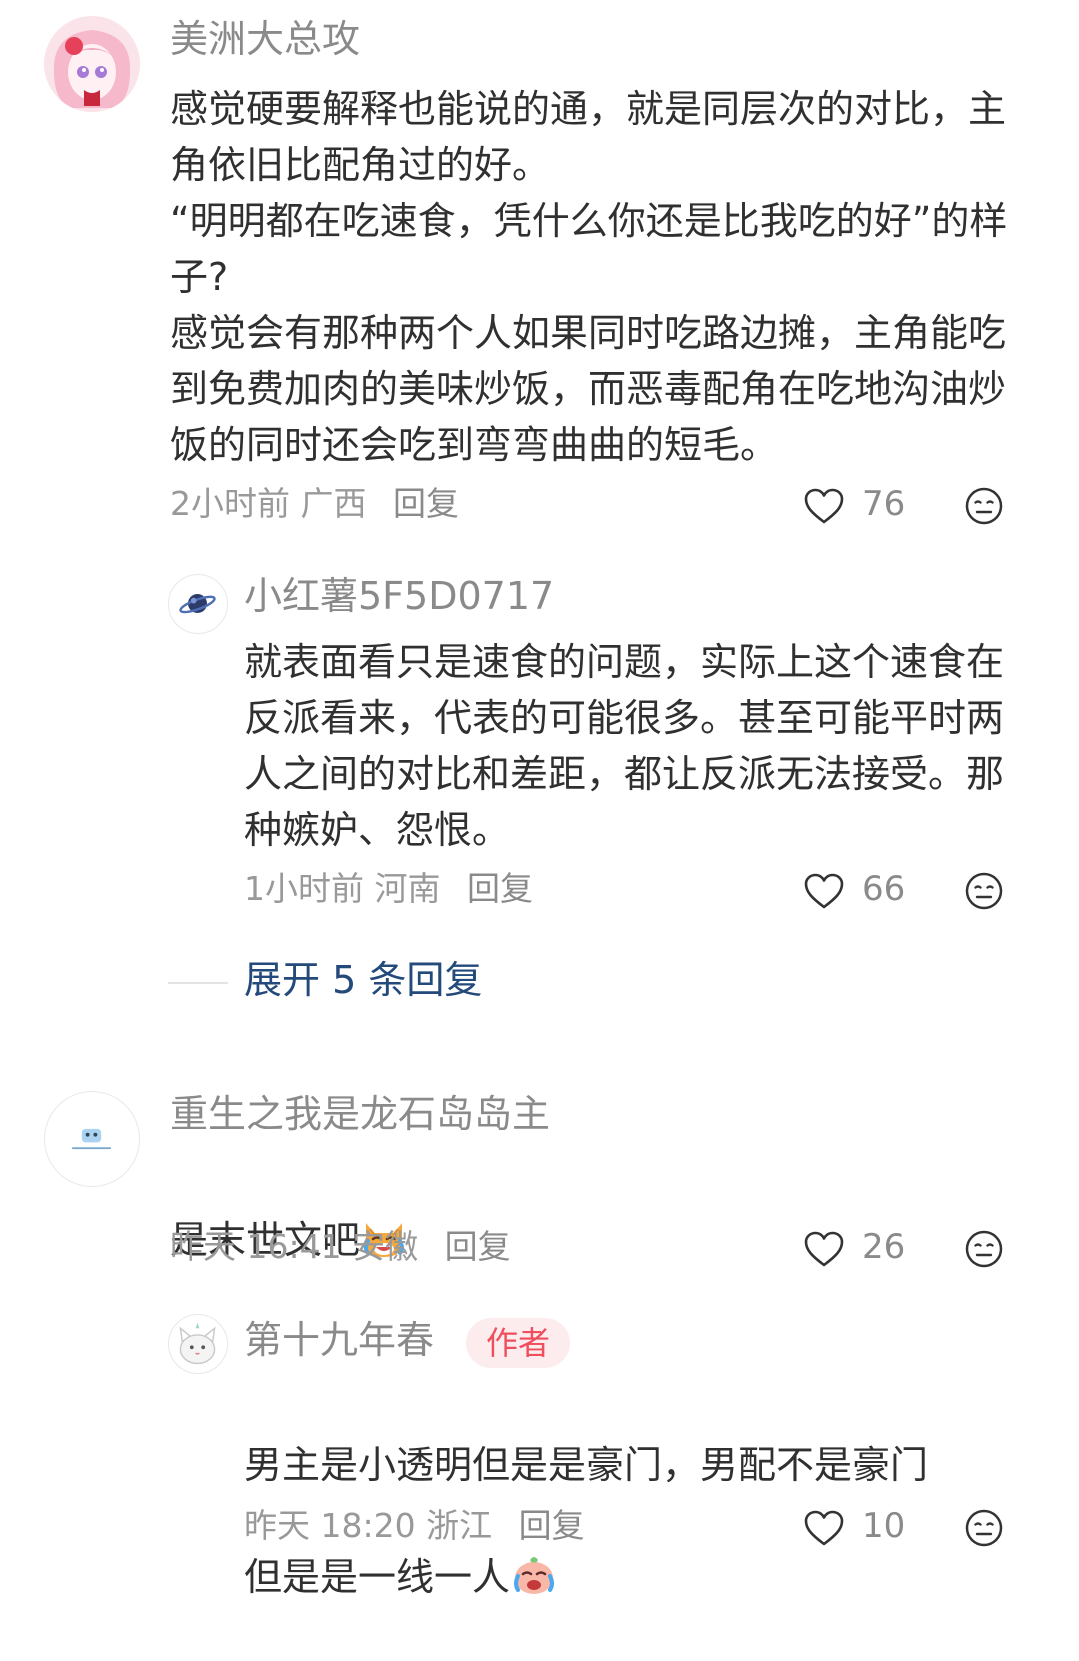  Describe the element at coordinates (256, 1246) in the screenshot. I see `comment-time: 昨天 16:41` at that location.